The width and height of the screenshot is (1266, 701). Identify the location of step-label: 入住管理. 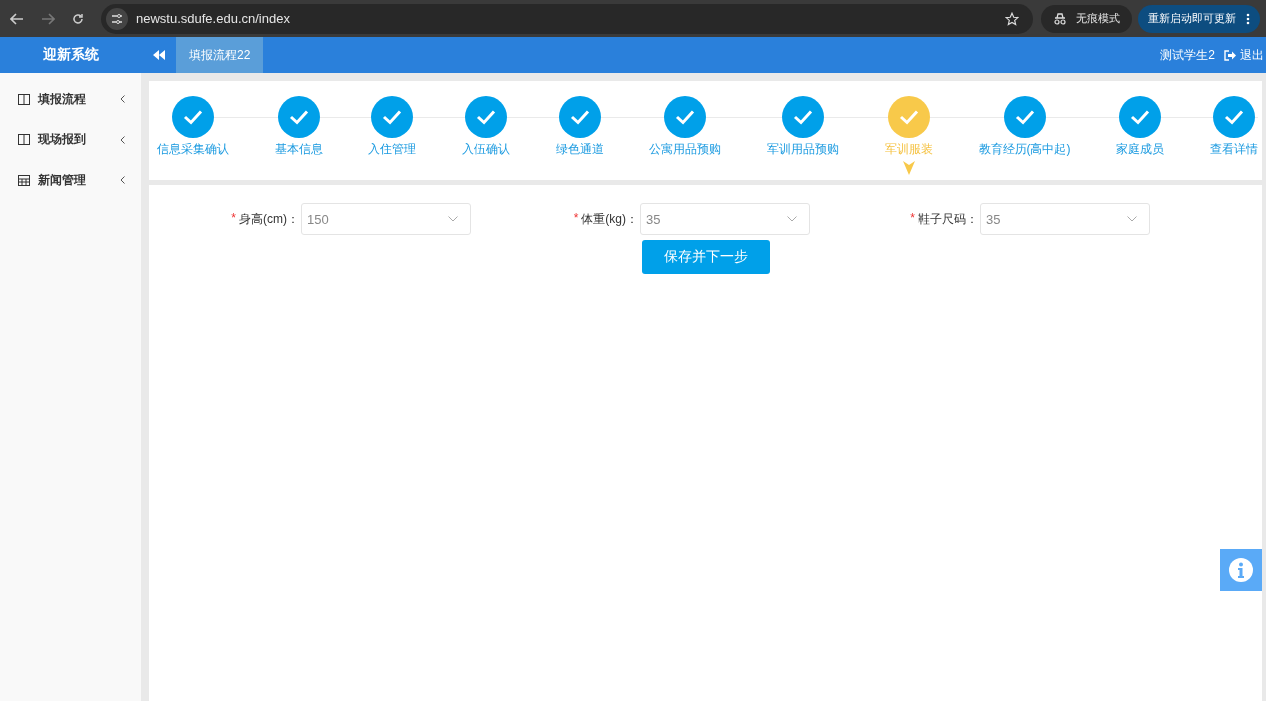
(392, 149).